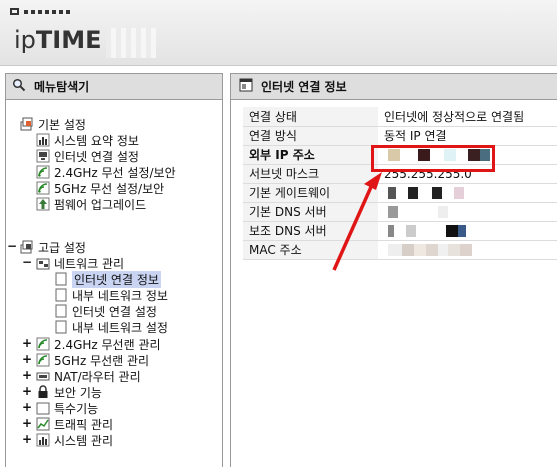 The width and height of the screenshot is (557, 467). I want to click on tree-special-features: 특수기능, so click(67, 408).